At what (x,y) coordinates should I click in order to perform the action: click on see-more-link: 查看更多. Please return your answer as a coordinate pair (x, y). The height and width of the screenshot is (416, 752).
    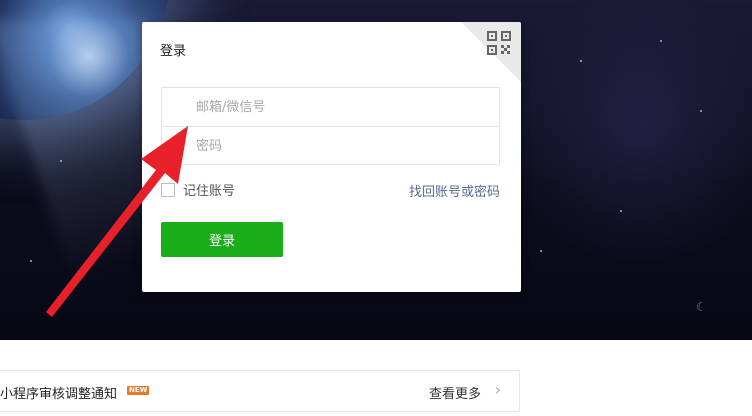
    Looking at the image, I should click on (455, 392).